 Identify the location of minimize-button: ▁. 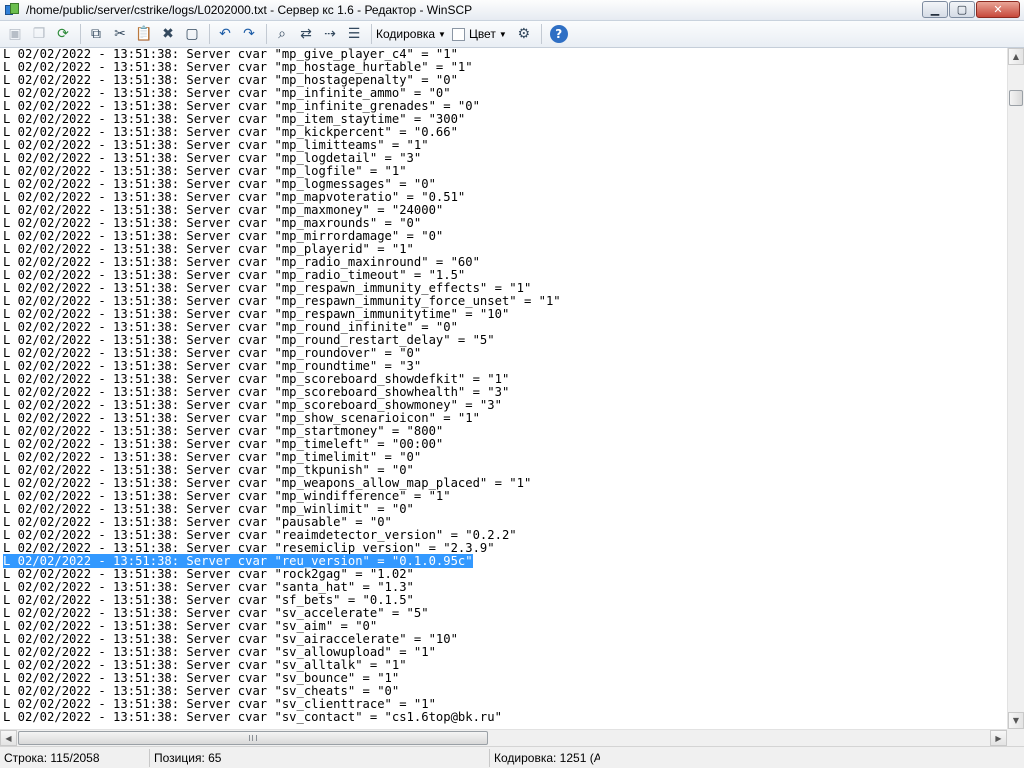
(935, 9).